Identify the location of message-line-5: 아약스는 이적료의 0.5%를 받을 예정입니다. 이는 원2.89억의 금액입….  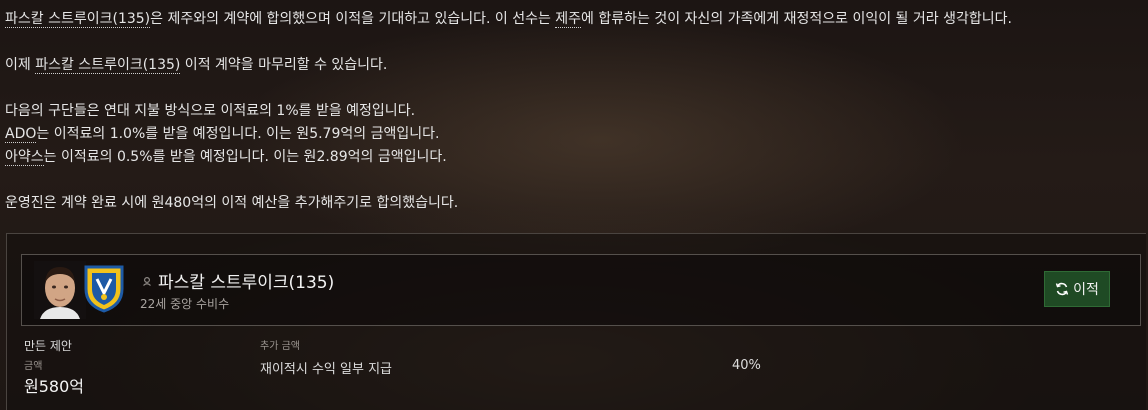
(576, 157).